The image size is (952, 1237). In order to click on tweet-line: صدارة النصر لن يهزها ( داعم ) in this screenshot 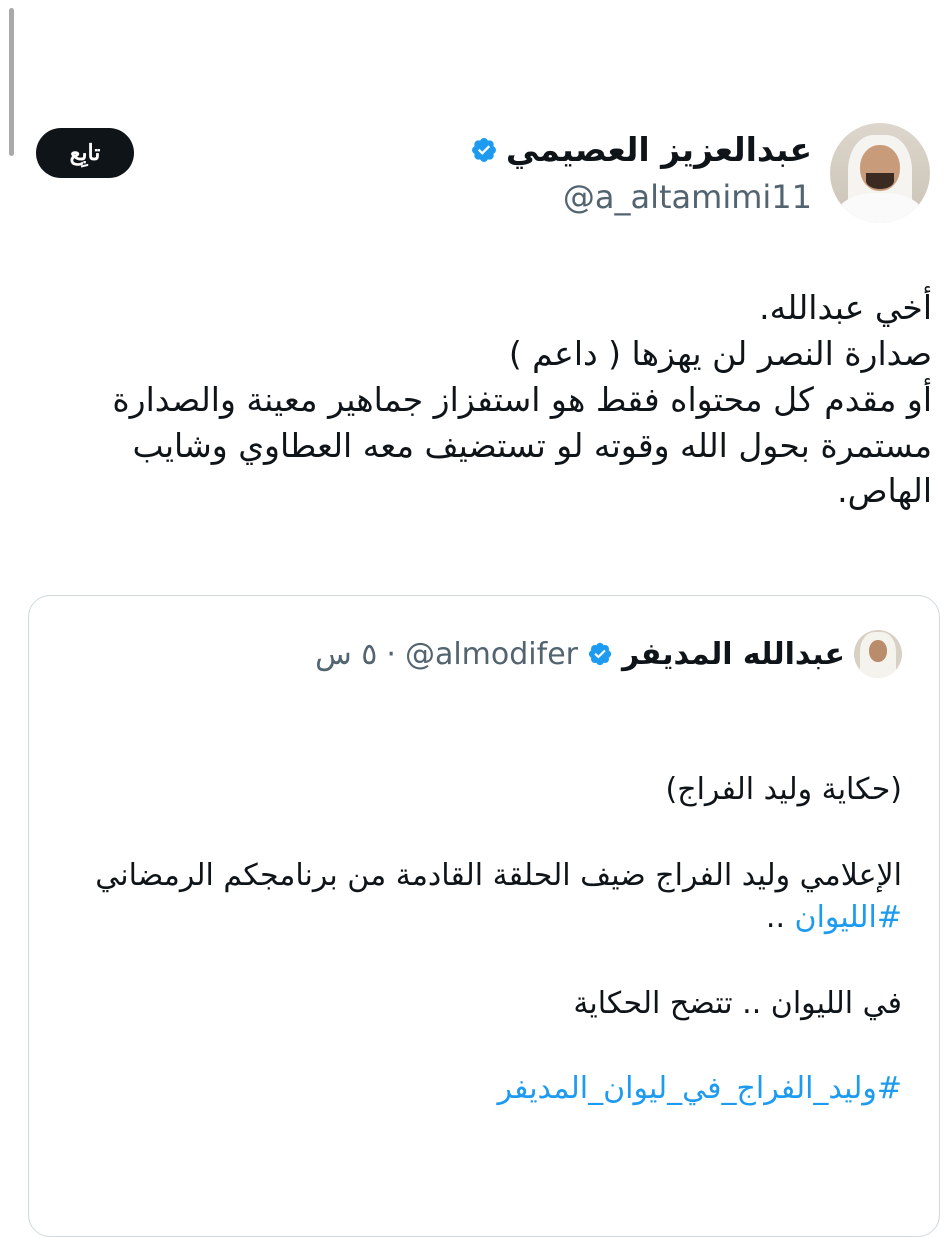, I will do `click(720, 353)`.